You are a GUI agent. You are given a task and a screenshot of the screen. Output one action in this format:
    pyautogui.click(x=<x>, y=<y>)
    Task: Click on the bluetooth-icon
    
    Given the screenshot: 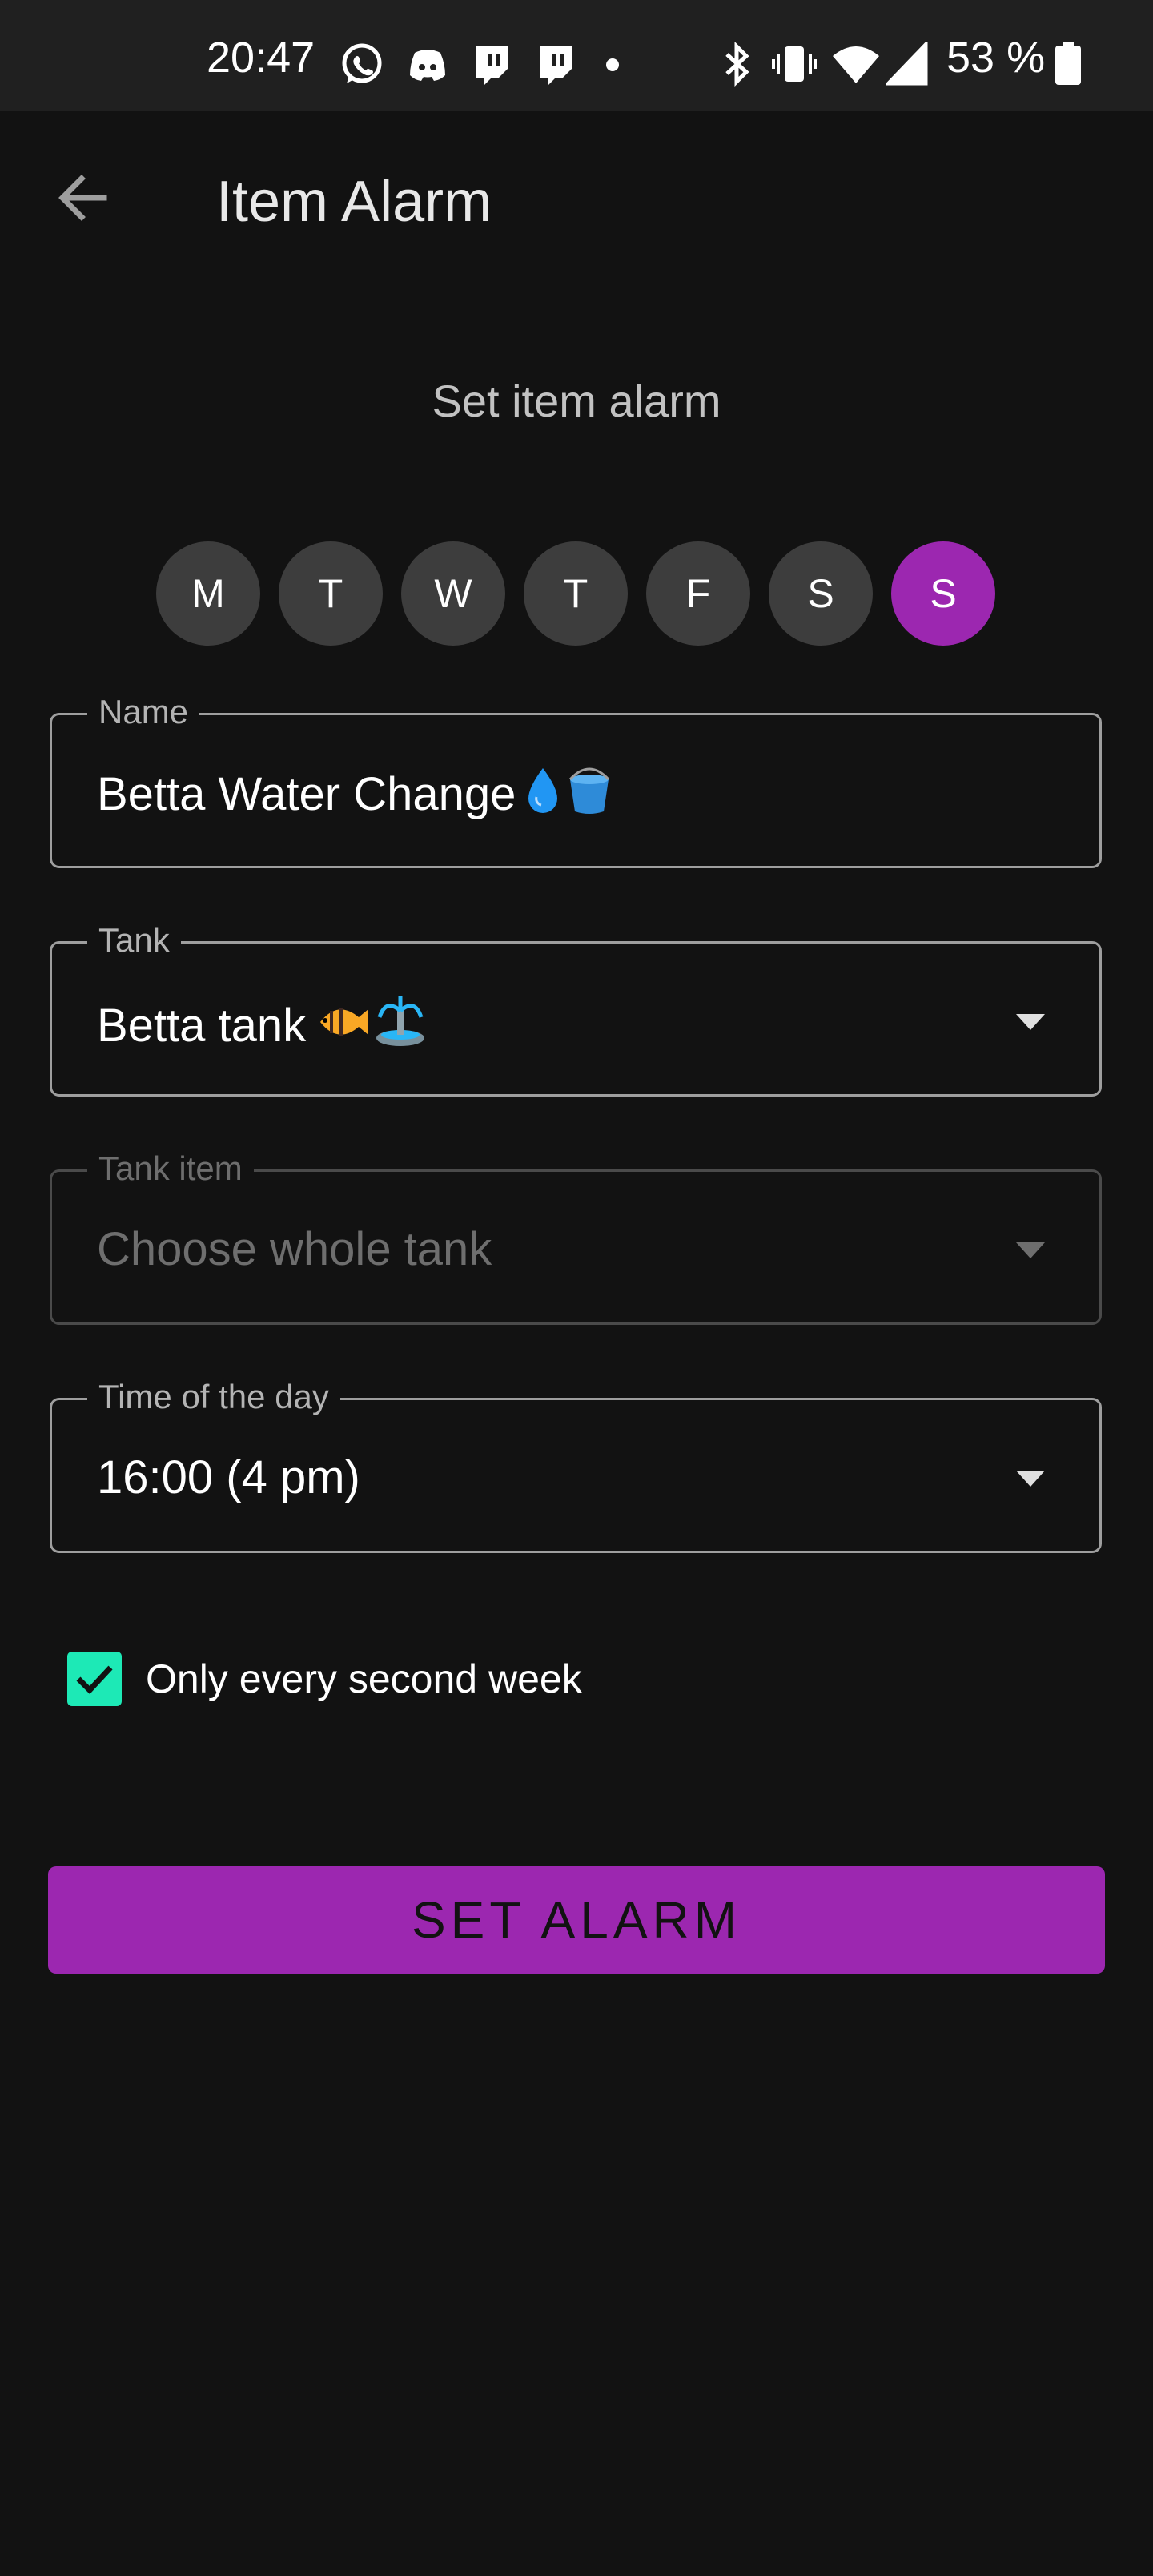 What is the action you would take?
    pyautogui.click(x=737, y=66)
    